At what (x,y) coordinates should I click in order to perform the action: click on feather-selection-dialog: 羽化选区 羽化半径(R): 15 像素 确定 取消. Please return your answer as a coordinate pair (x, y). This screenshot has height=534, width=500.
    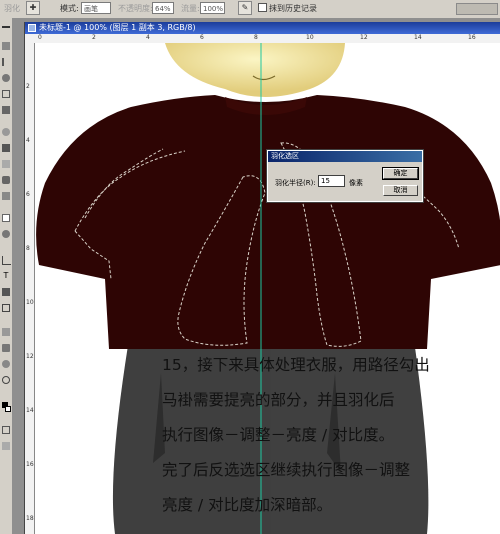
    Looking at the image, I should click on (345, 176).